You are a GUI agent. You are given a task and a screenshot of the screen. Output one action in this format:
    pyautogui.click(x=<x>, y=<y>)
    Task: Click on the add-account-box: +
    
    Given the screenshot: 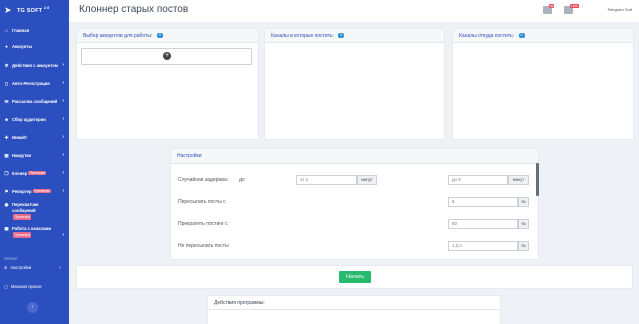 What is the action you would take?
    pyautogui.click(x=166, y=56)
    